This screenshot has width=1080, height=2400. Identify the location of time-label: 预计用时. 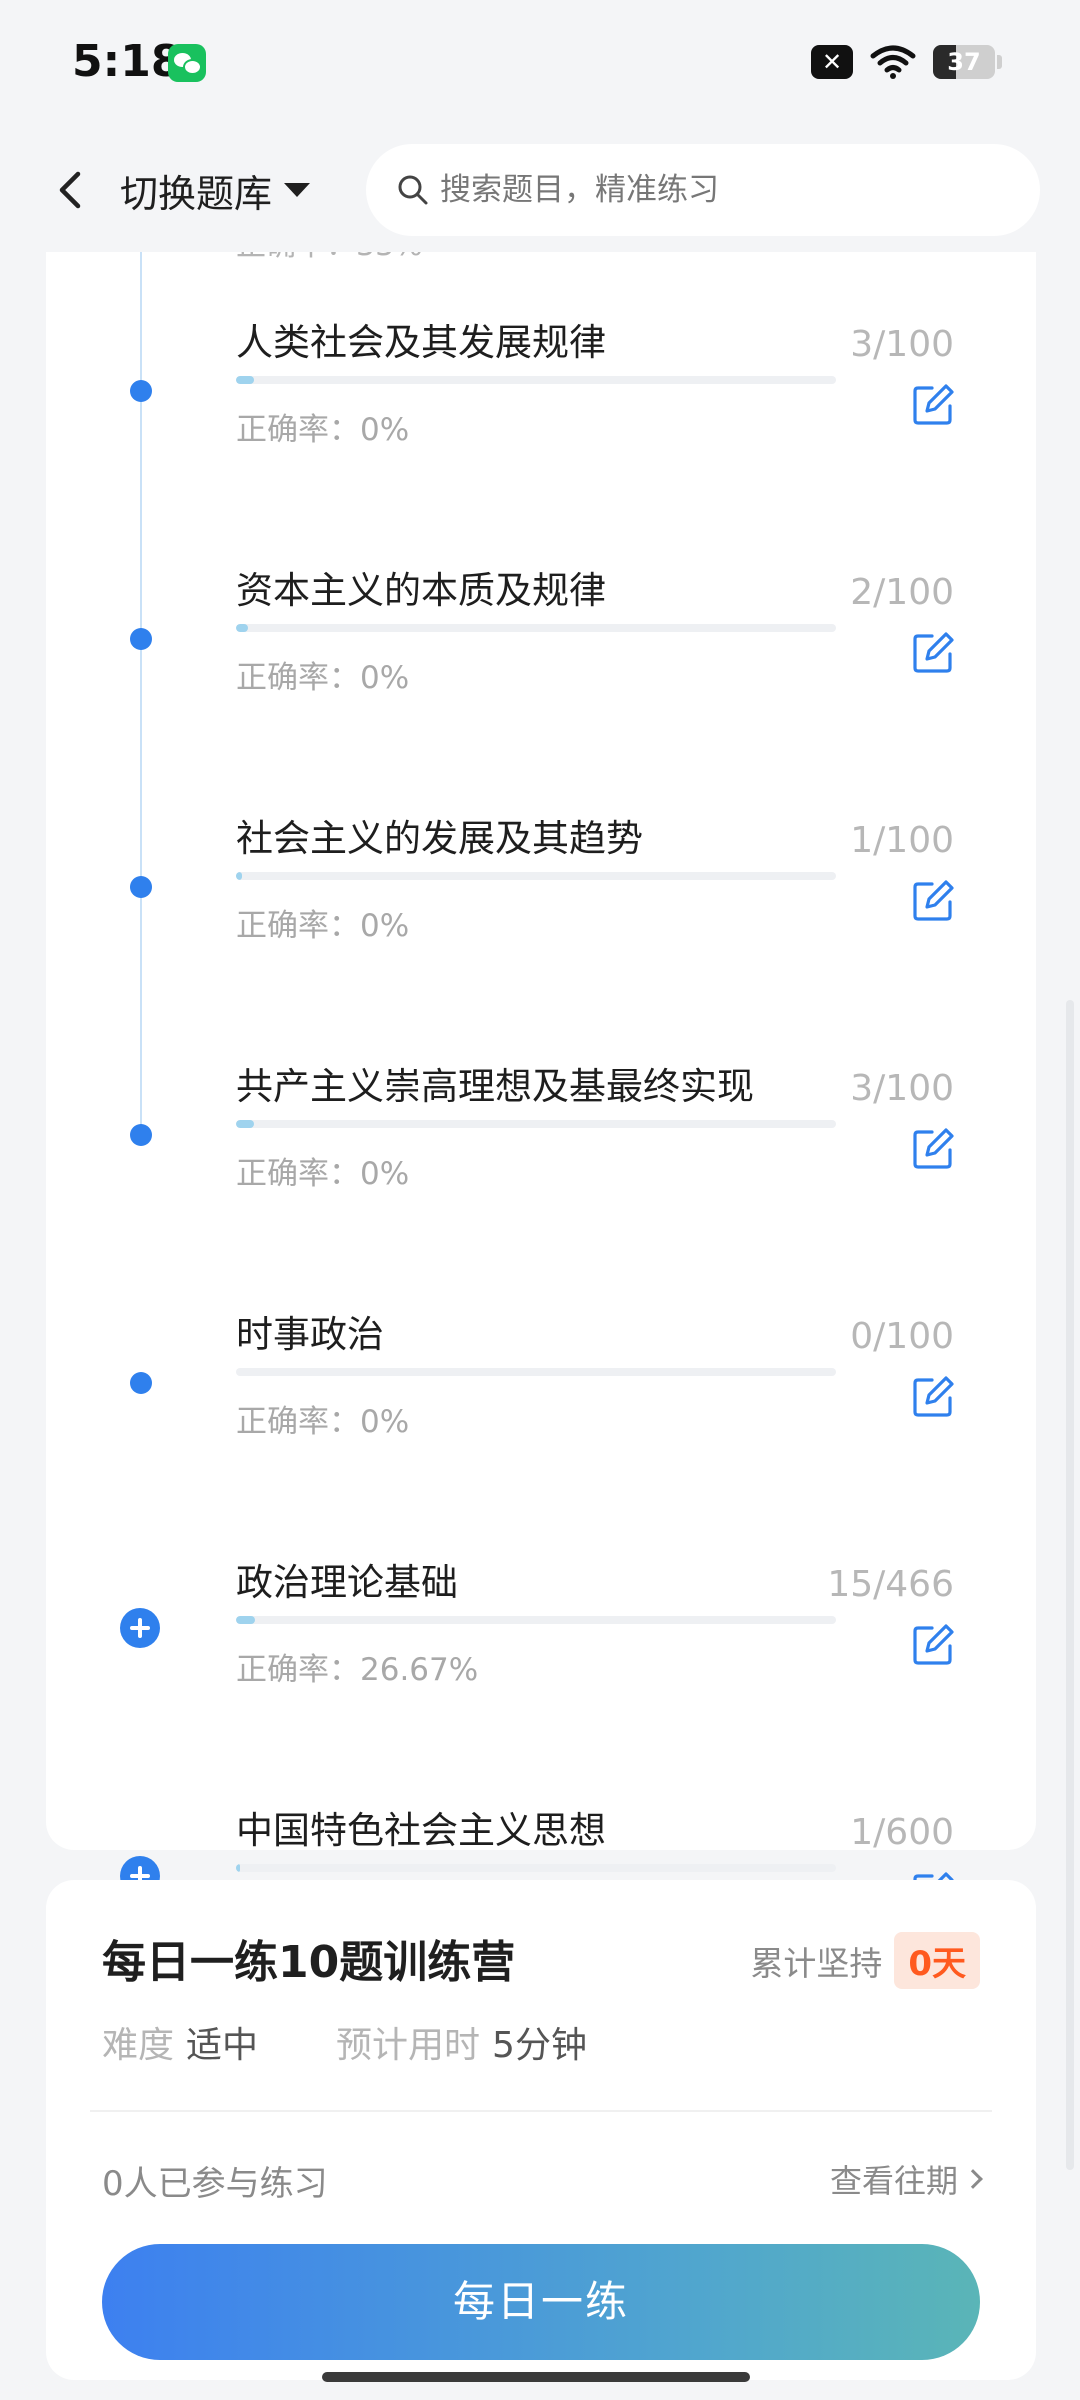
(408, 2045).